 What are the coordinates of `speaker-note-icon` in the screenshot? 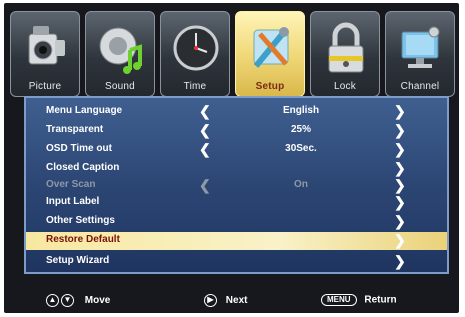 It's located at (120, 50).